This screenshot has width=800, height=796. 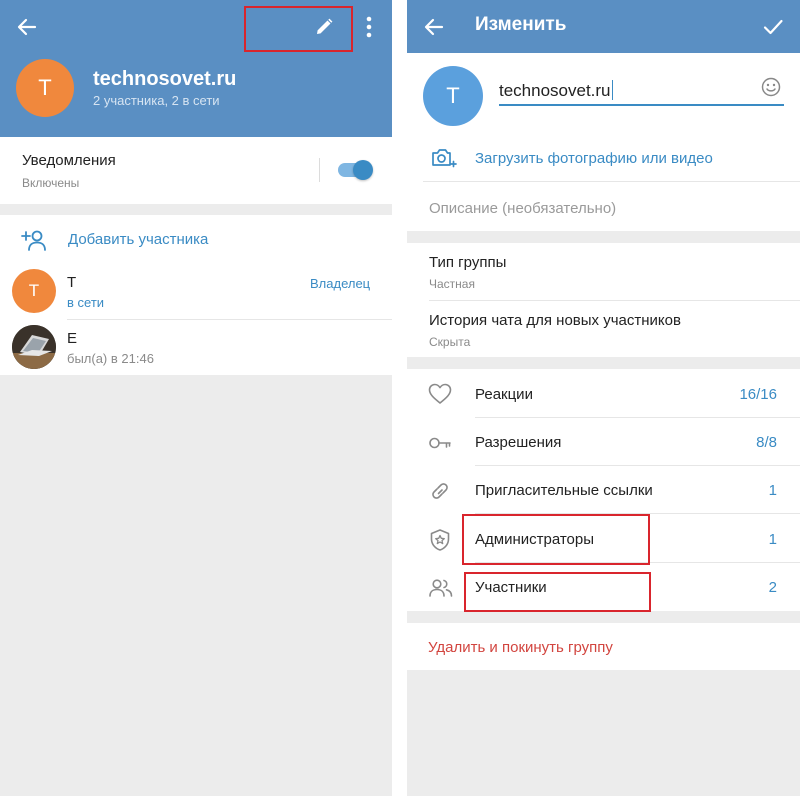 What do you see at coordinates (468, 262) in the screenshot?
I see `group-type-label: Тип группы` at bounding box center [468, 262].